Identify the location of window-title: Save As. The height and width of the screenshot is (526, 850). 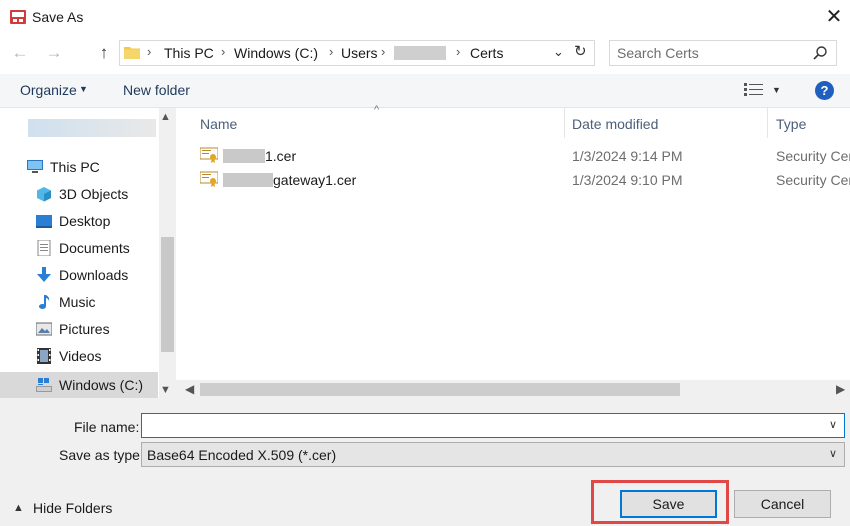
(58, 17).